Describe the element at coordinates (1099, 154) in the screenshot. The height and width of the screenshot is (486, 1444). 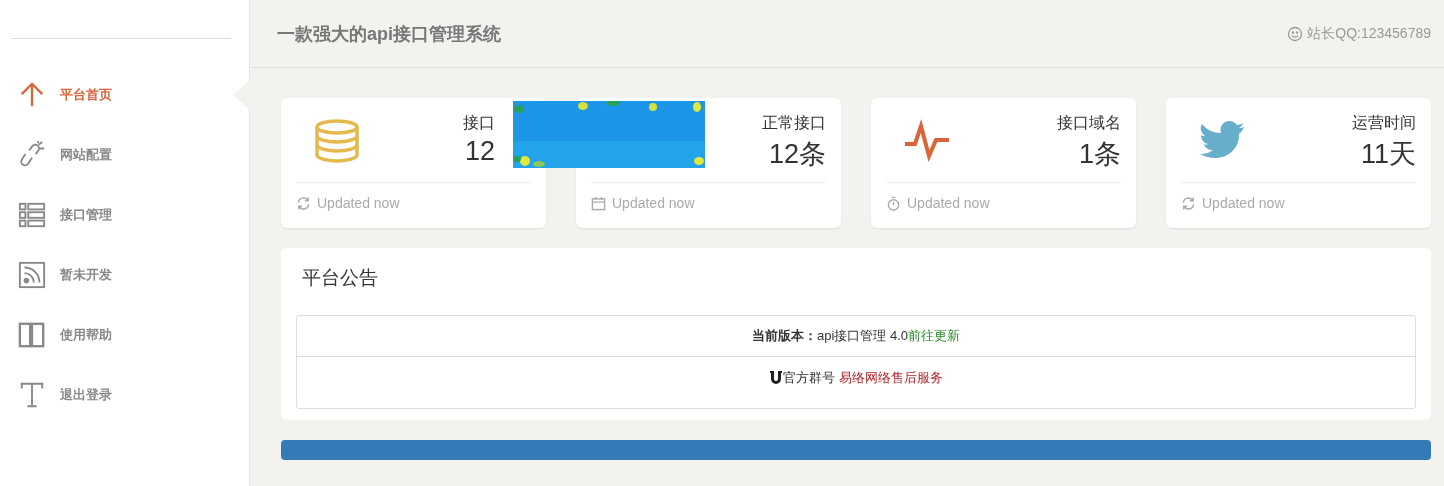
I see `stat-value: 1条` at that location.